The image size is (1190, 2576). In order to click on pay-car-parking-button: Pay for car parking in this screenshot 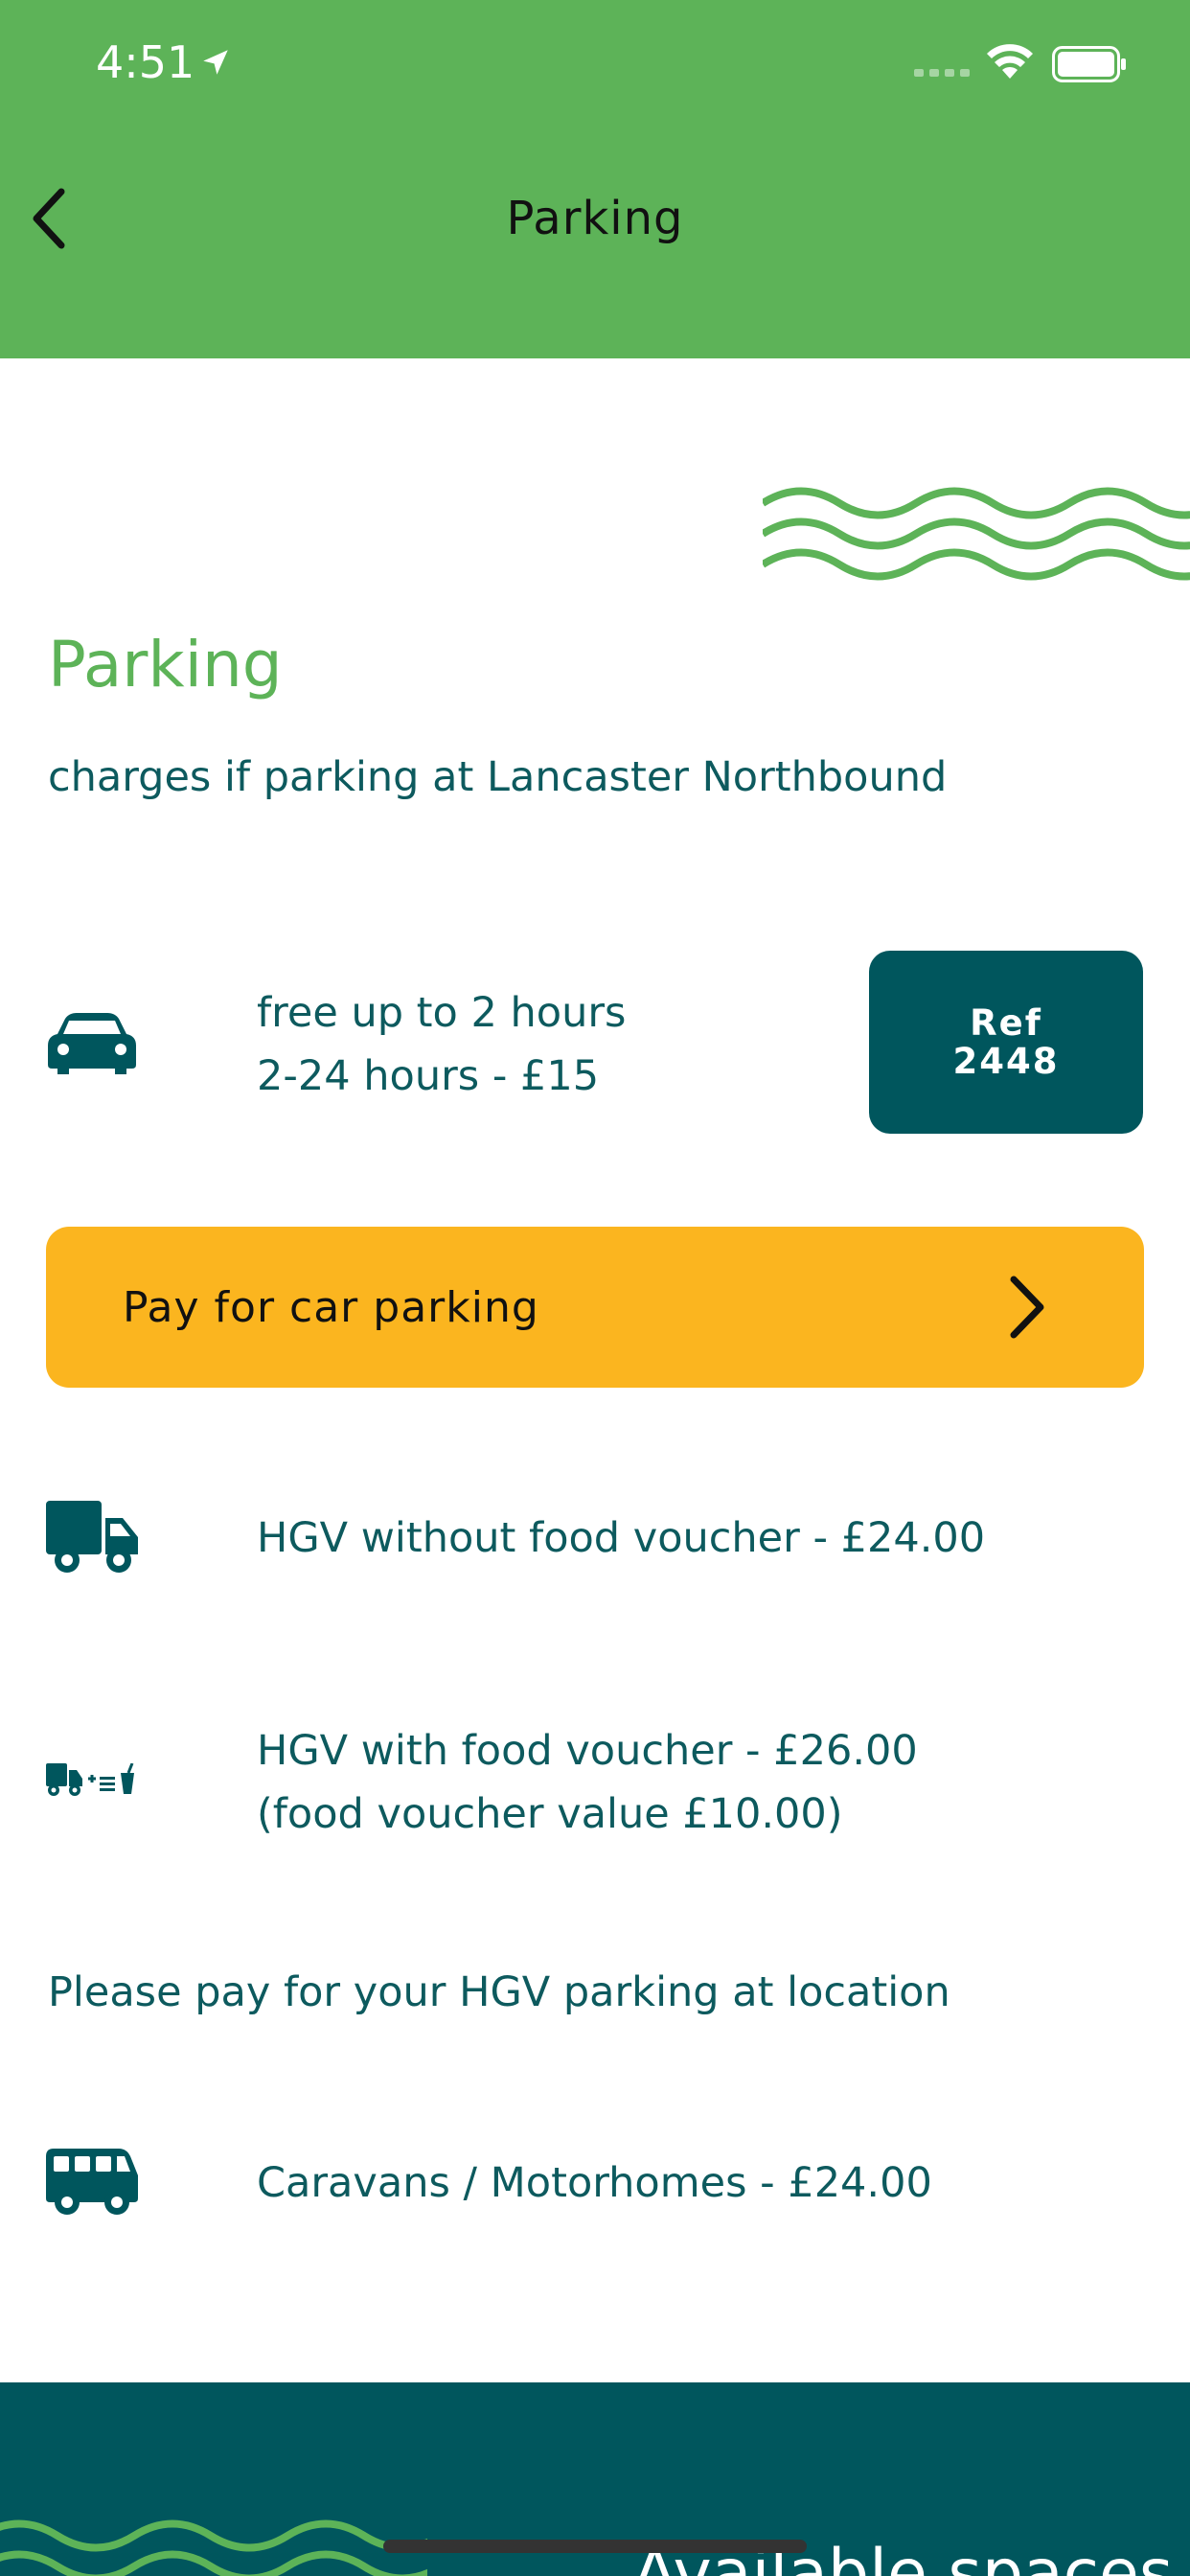, I will do `click(595, 1307)`.